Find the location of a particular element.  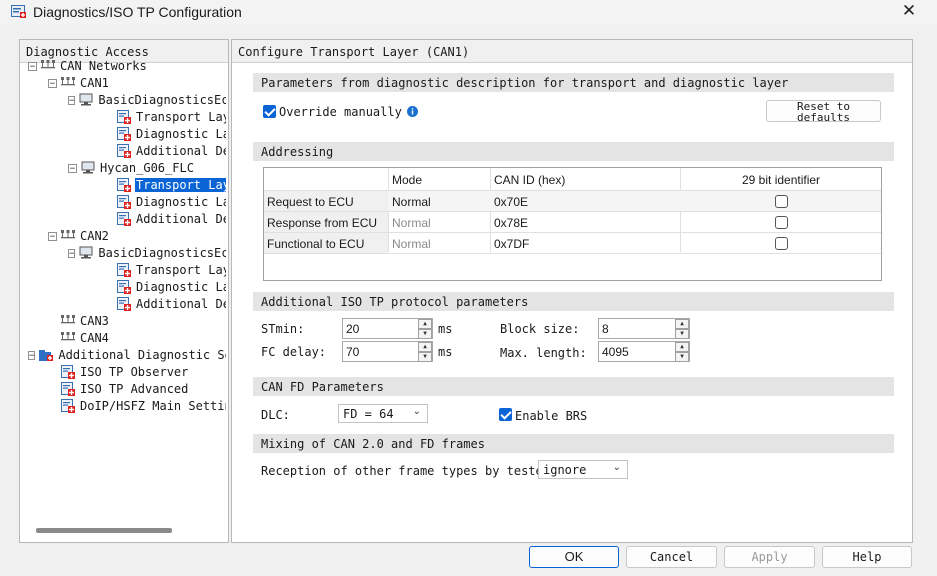

tree-item: CAN4 is located at coordinates (143, 338).